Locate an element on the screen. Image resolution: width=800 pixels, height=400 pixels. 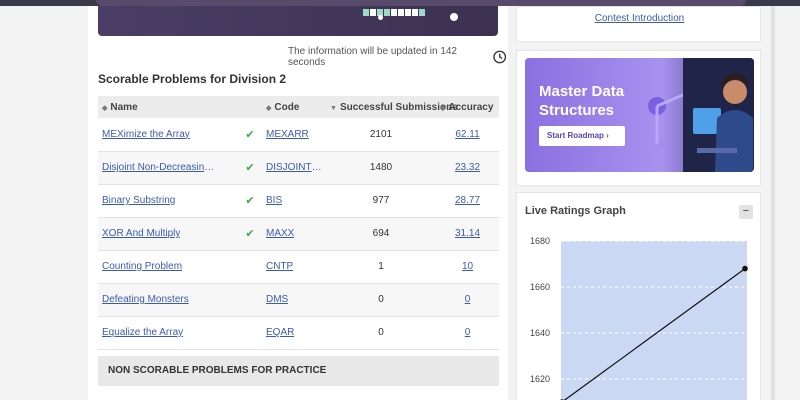
problem-name-cell: Equalize the Array is located at coordinates (168, 333).